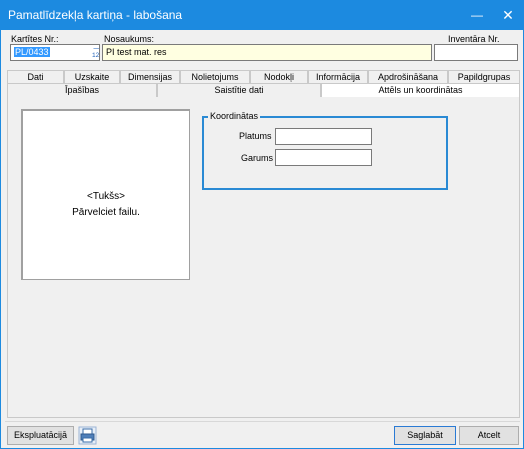 The width and height of the screenshot is (524, 449). I want to click on tab-papildgrupas: Papildgrupas, so click(484, 76).